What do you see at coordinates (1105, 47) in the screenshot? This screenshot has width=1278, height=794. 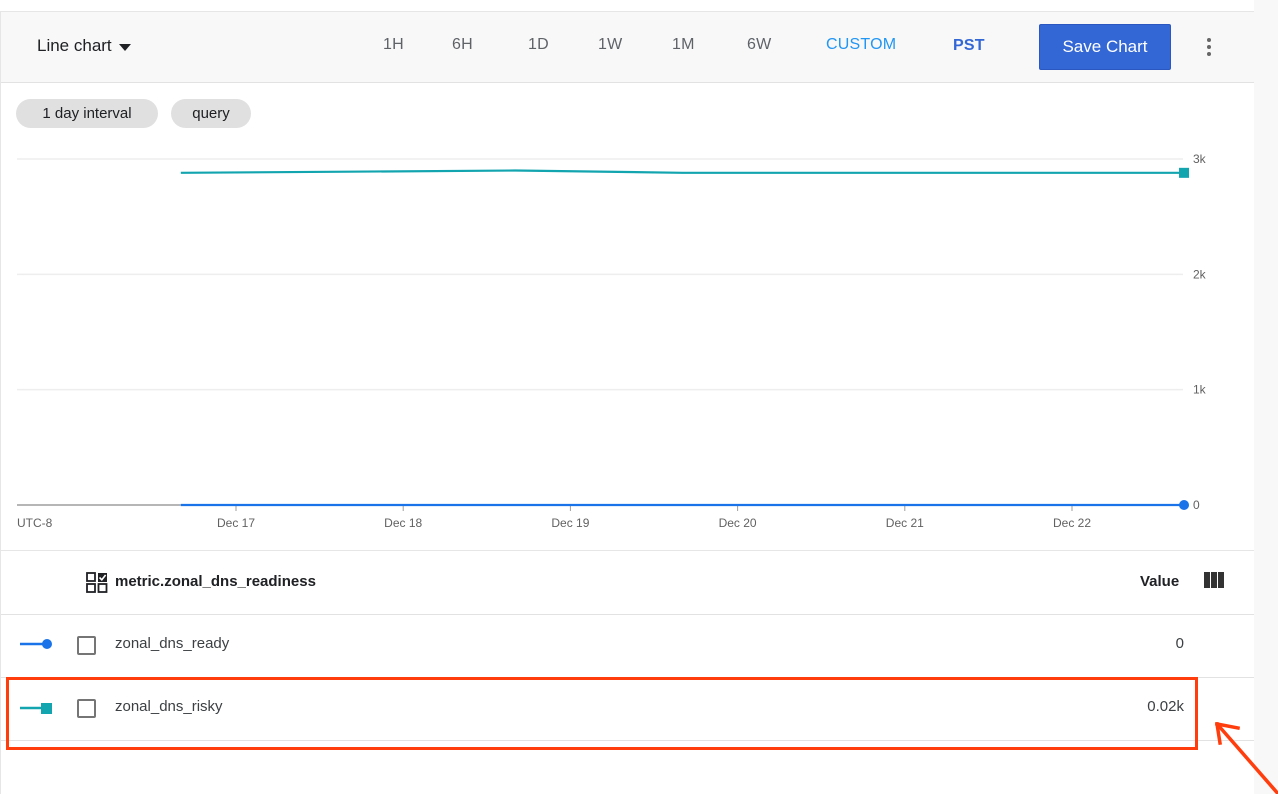 I see `save-chart-button: Save Chart` at bounding box center [1105, 47].